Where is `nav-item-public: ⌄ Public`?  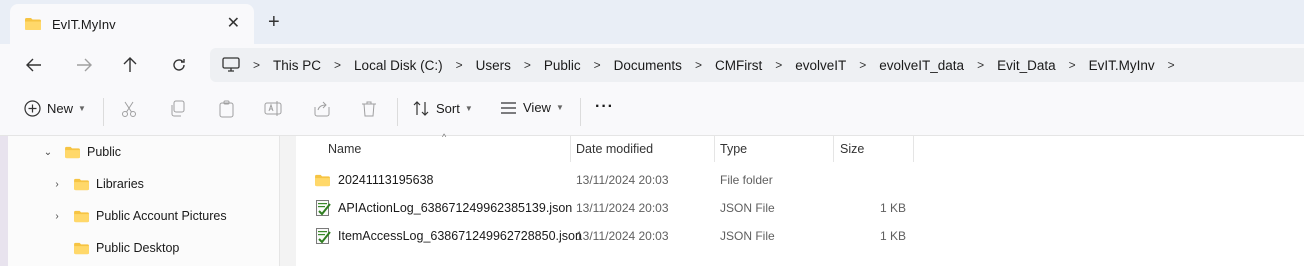 nav-item-public: ⌄ Public is located at coordinates (80, 152).